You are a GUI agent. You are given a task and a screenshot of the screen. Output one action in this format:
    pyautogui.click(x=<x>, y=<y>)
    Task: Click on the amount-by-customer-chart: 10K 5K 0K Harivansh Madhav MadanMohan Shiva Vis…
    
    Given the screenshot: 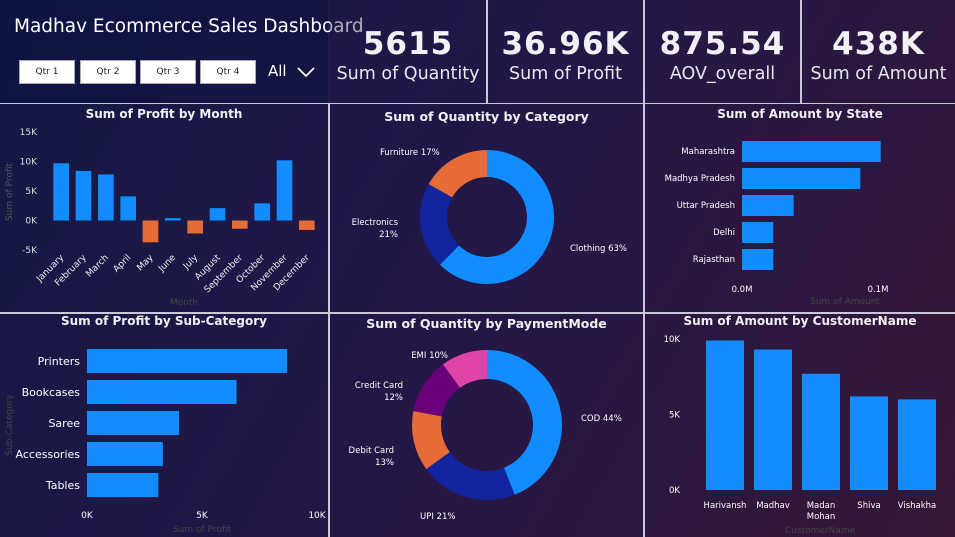 What is the action you would take?
    pyautogui.click(x=800, y=435)
    